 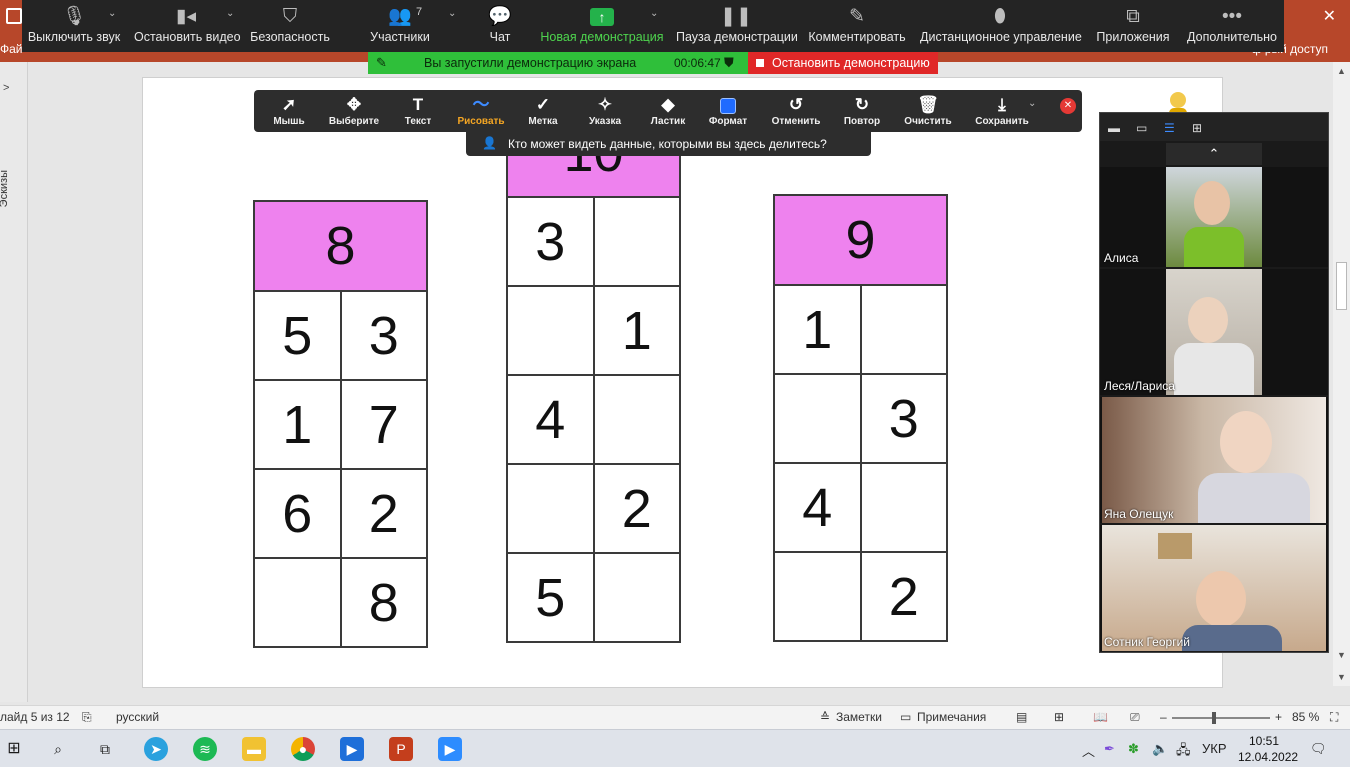 I want to click on scroll-up-icon: ▲, so click(x=1341, y=71).